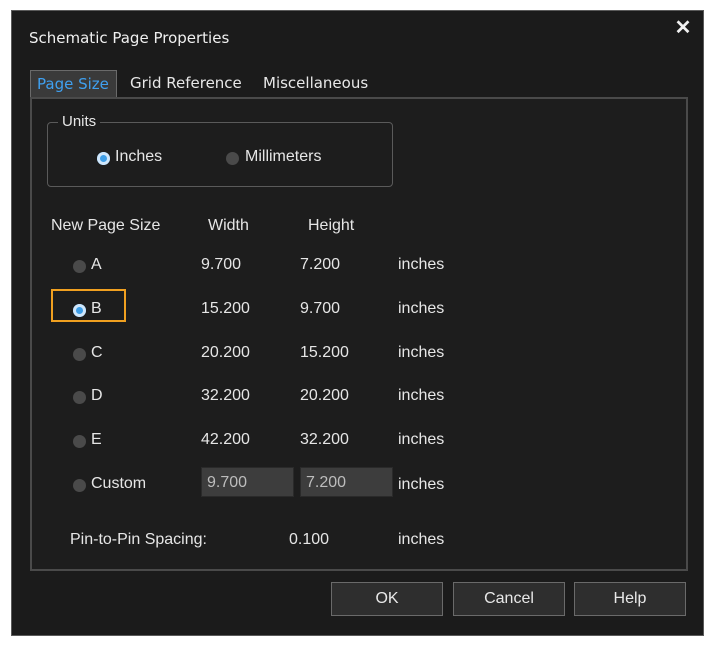  I want to click on pin-spacing-value: 0.100, so click(309, 539).